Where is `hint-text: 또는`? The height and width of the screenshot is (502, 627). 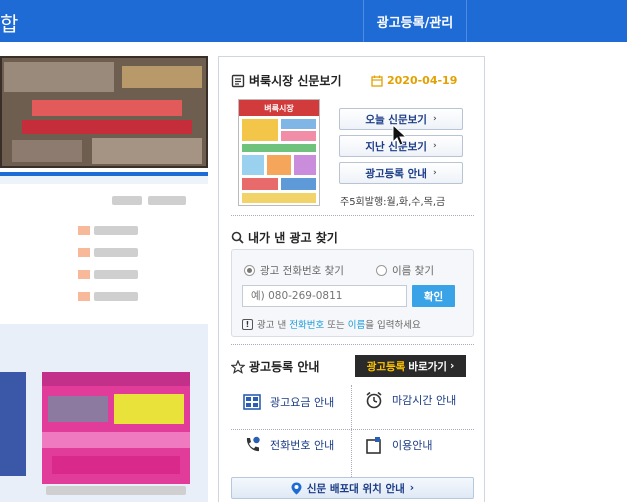 hint-text: 또는 is located at coordinates (336, 325).